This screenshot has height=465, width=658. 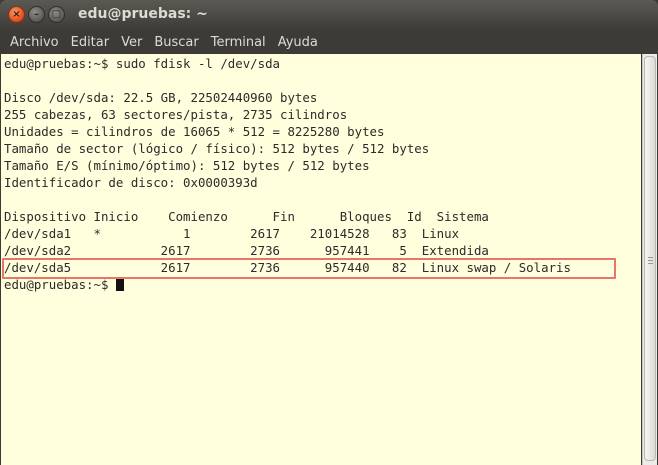 I want to click on menu-ayuda: Ayuda, so click(x=298, y=42).